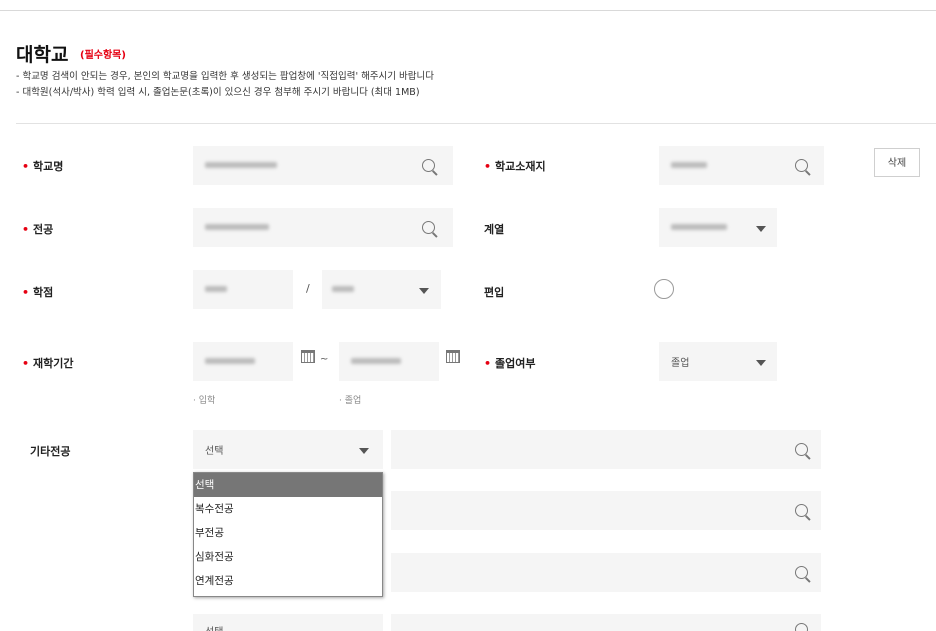 Image resolution: width=936 pixels, height=631 pixels. I want to click on section-divider, so click(476, 123).